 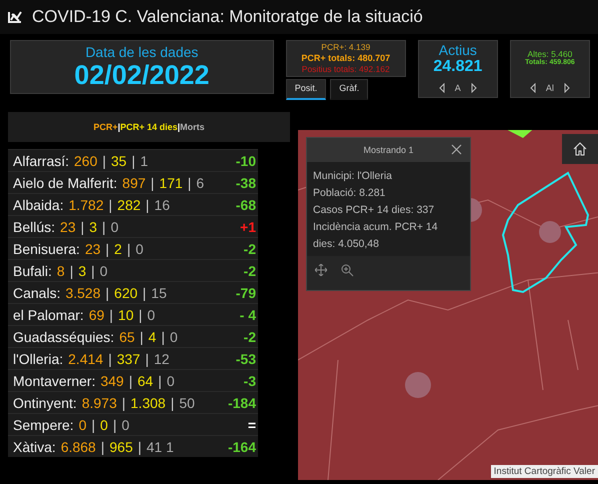 I want to click on nav-label: Al, so click(x=550, y=88).